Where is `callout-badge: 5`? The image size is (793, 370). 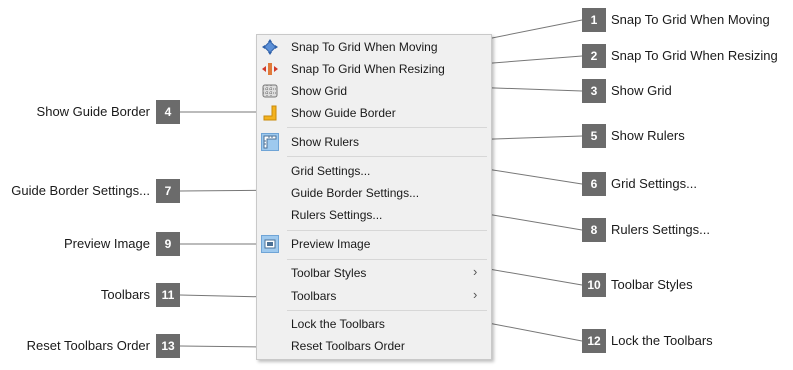
callout-badge: 5 is located at coordinates (594, 136).